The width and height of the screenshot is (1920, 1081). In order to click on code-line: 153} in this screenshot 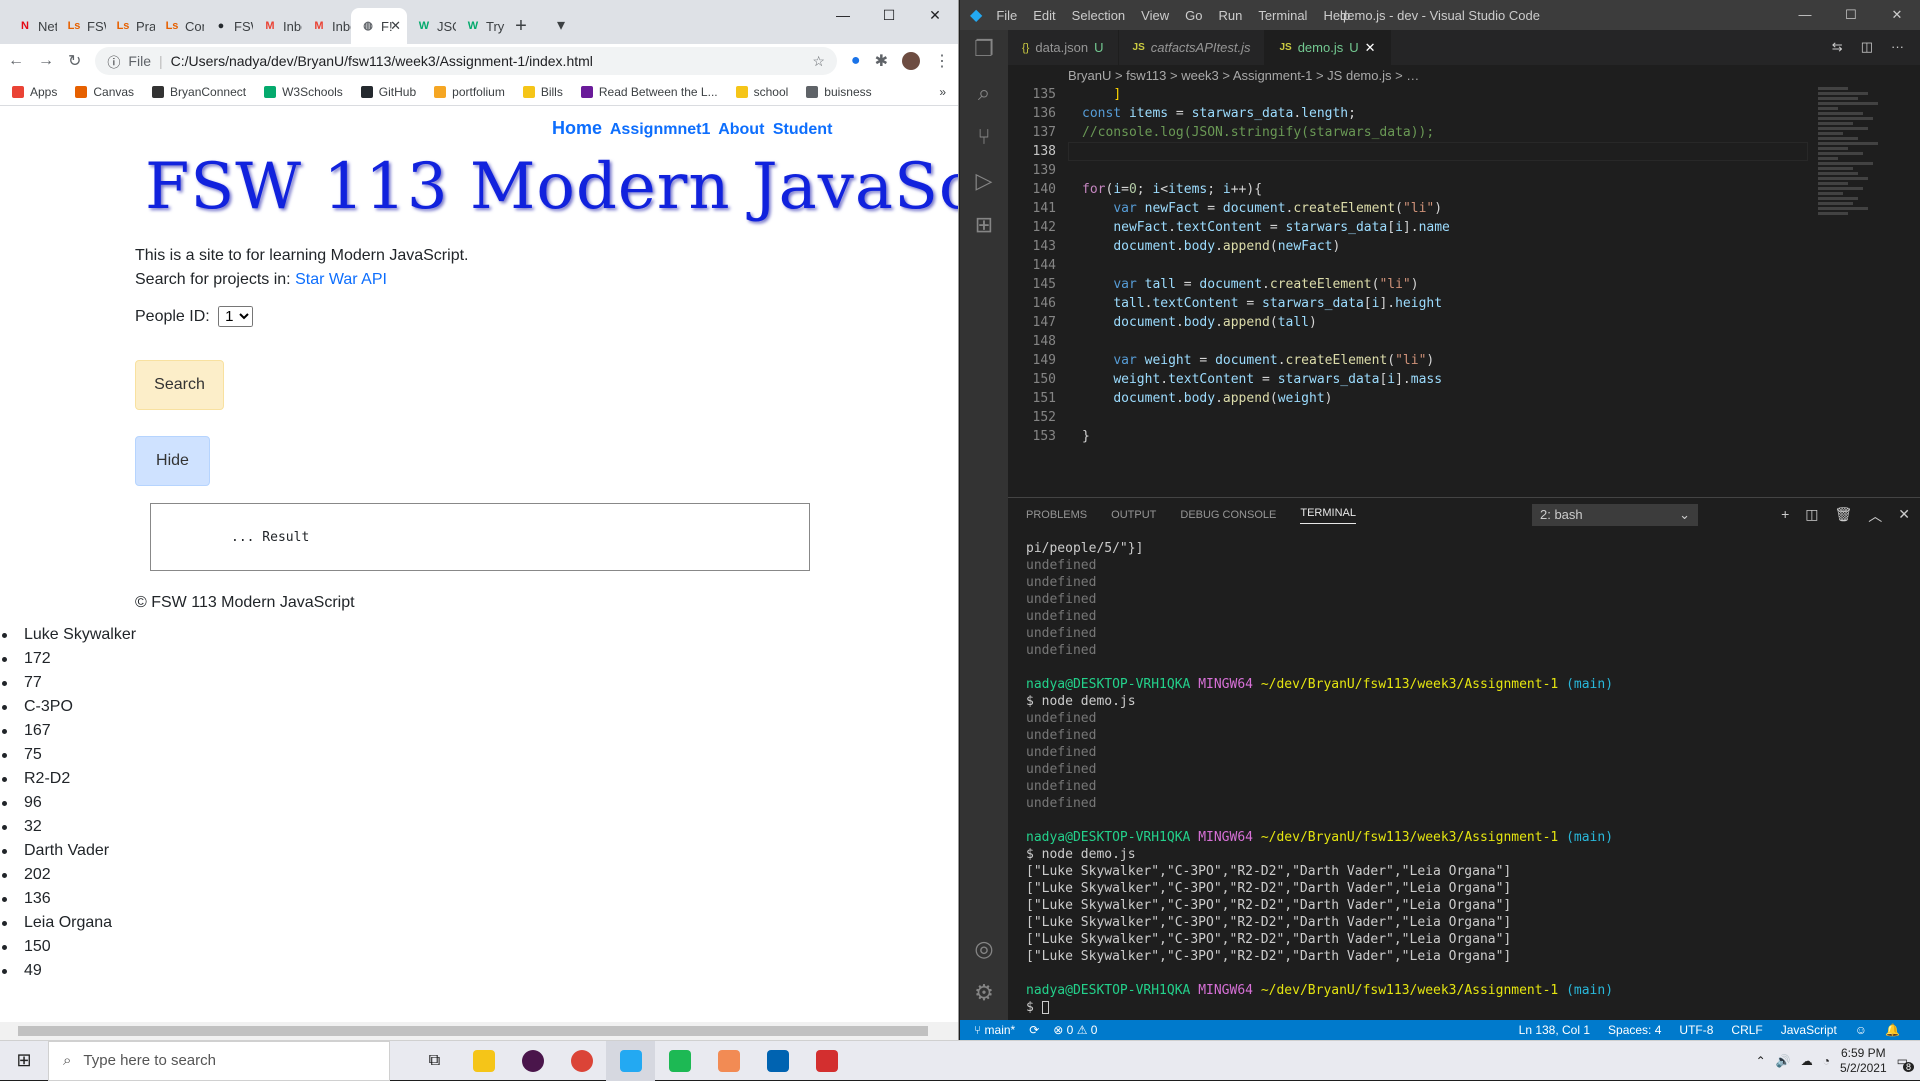, I will do `click(1448, 436)`.